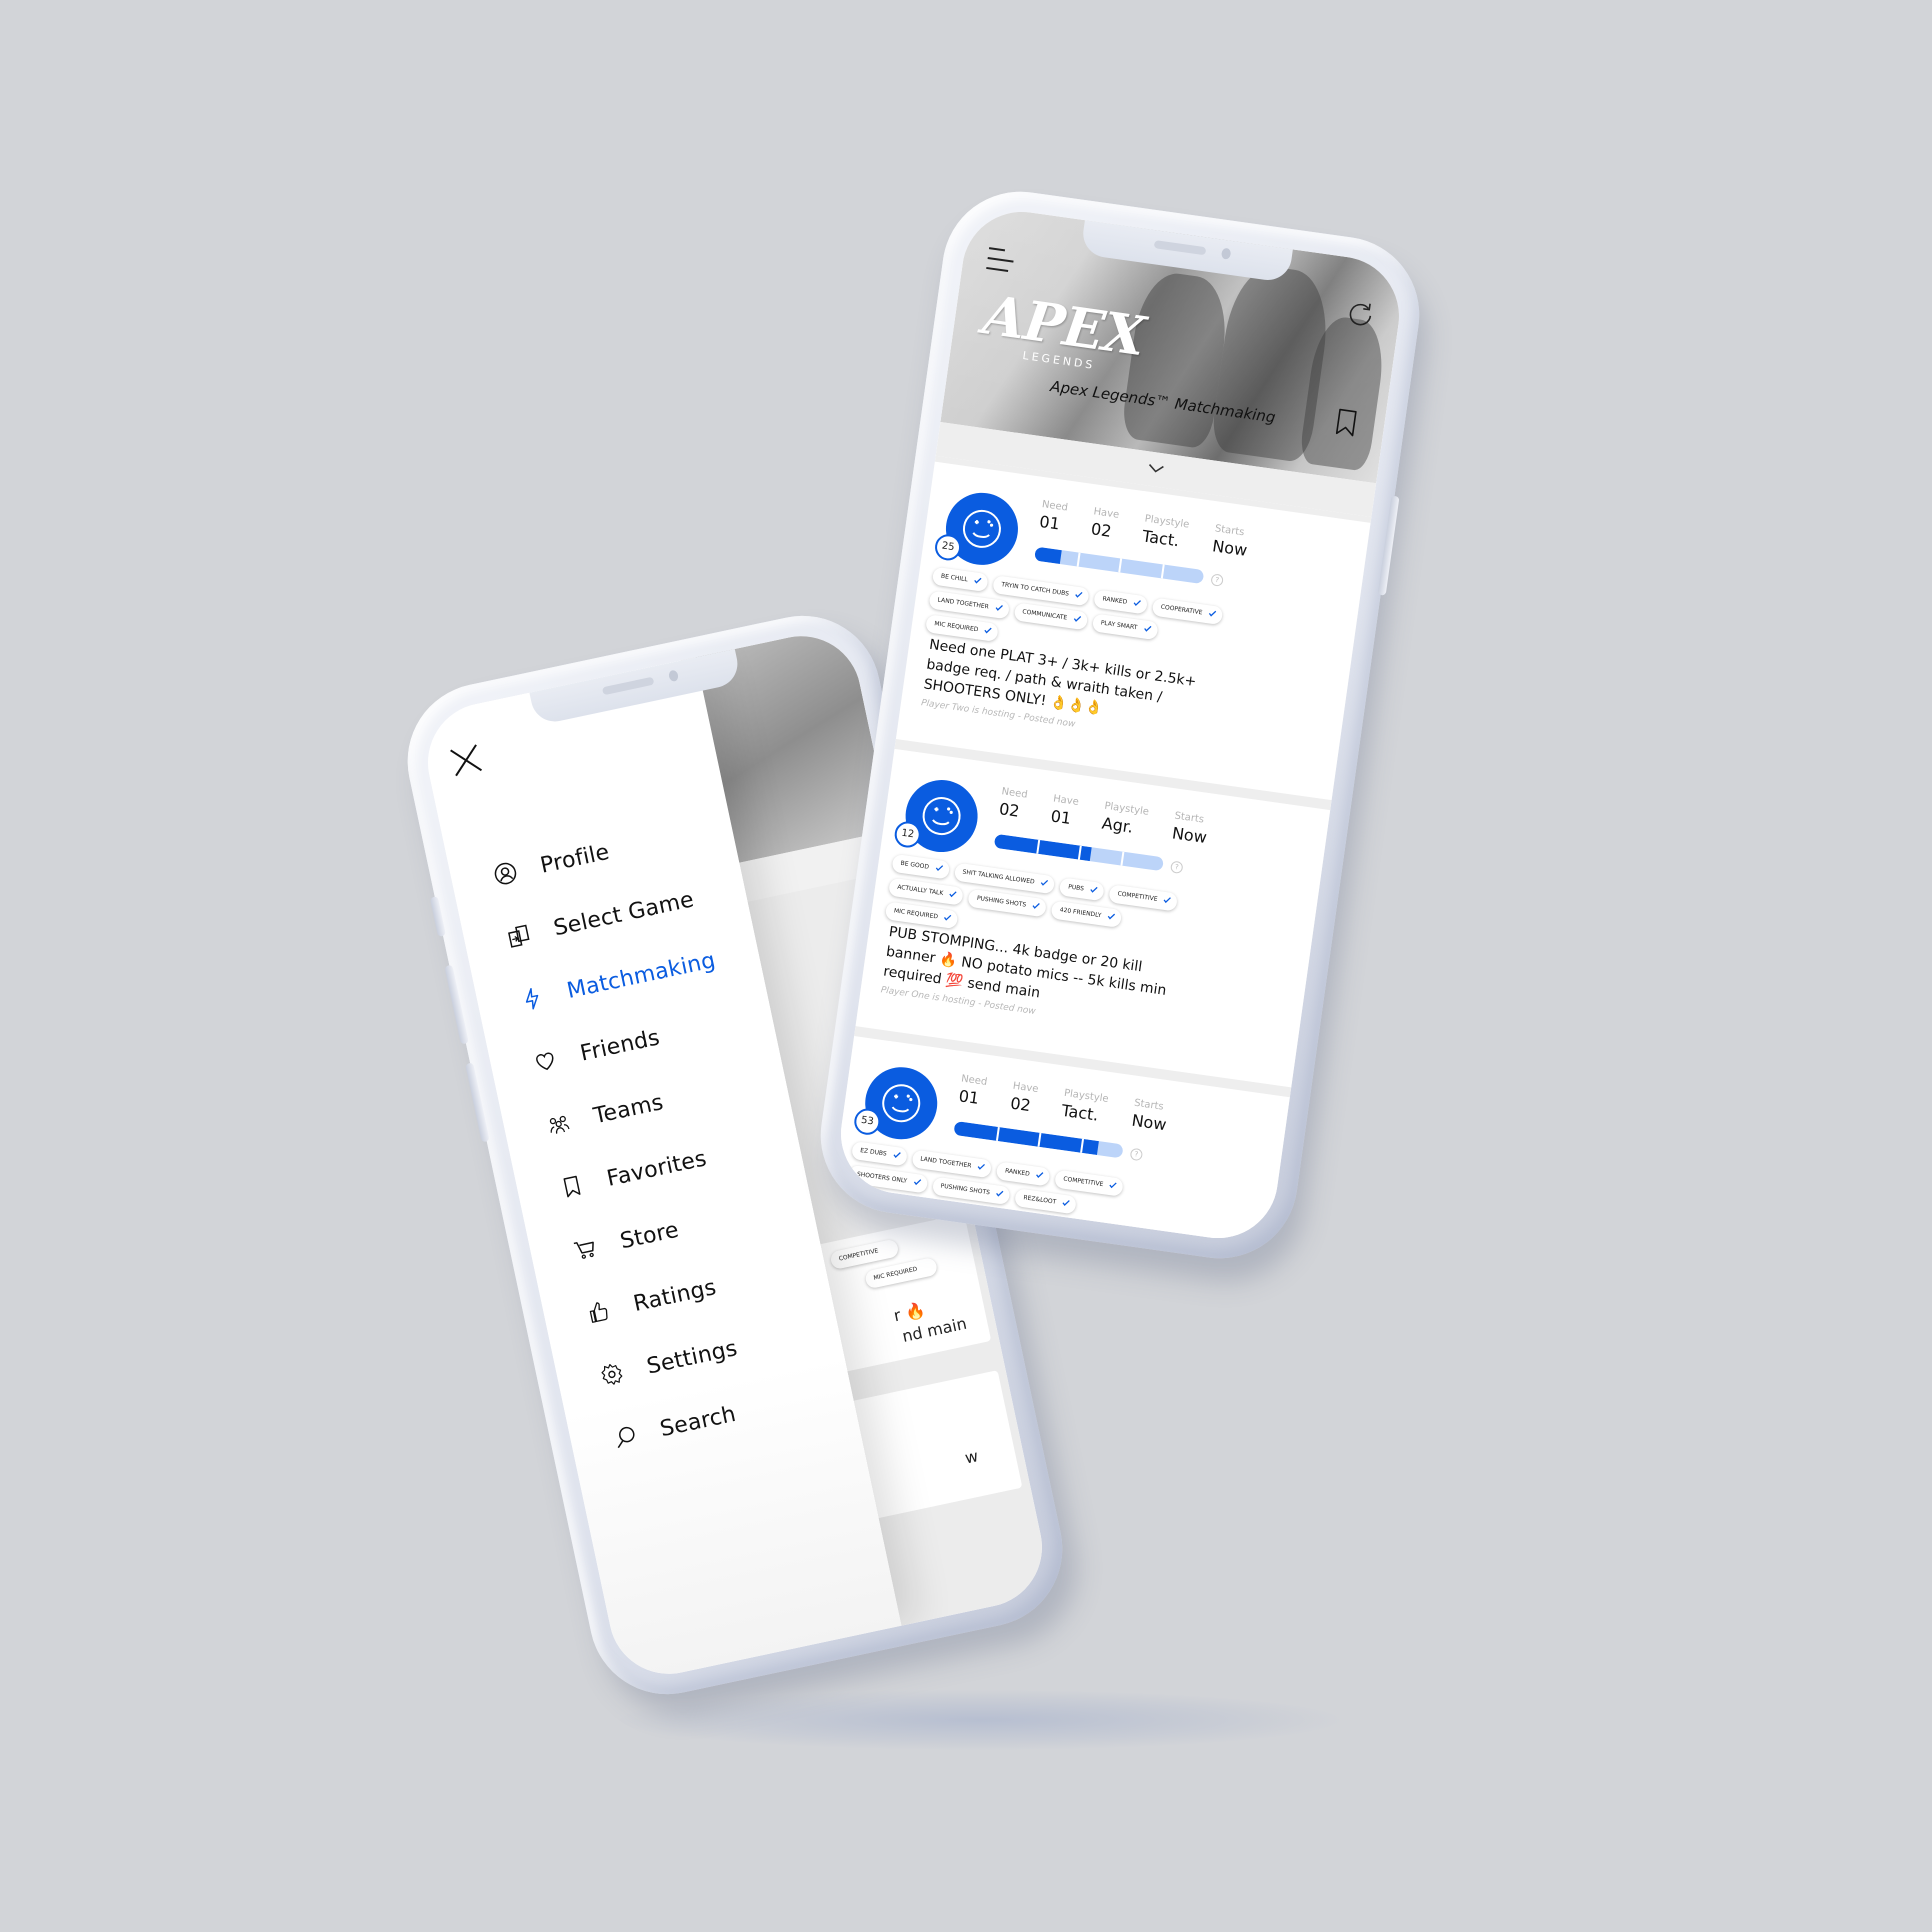 The image size is (1932, 1932). What do you see at coordinates (545, 1061) in the screenshot?
I see `heart-icon` at bounding box center [545, 1061].